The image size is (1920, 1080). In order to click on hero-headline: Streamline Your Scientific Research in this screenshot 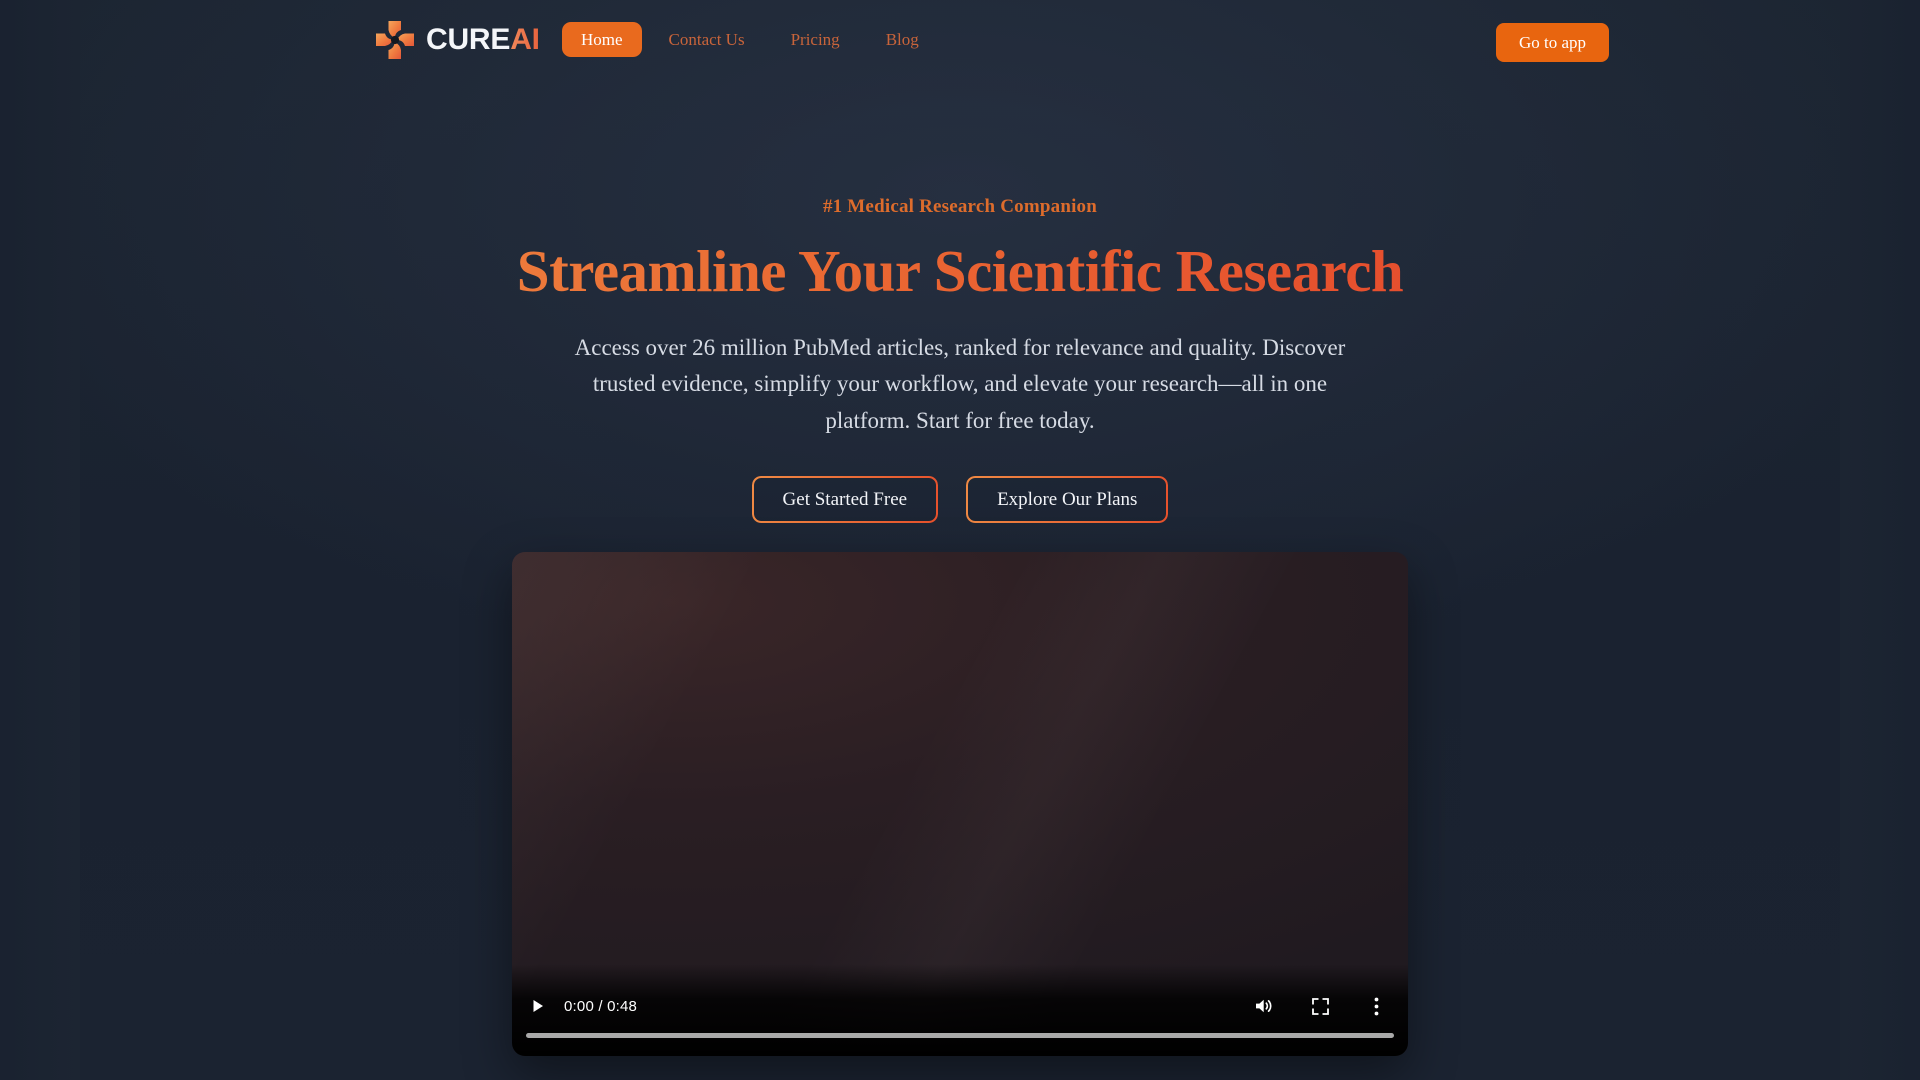, I will do `click(960, 271)`.